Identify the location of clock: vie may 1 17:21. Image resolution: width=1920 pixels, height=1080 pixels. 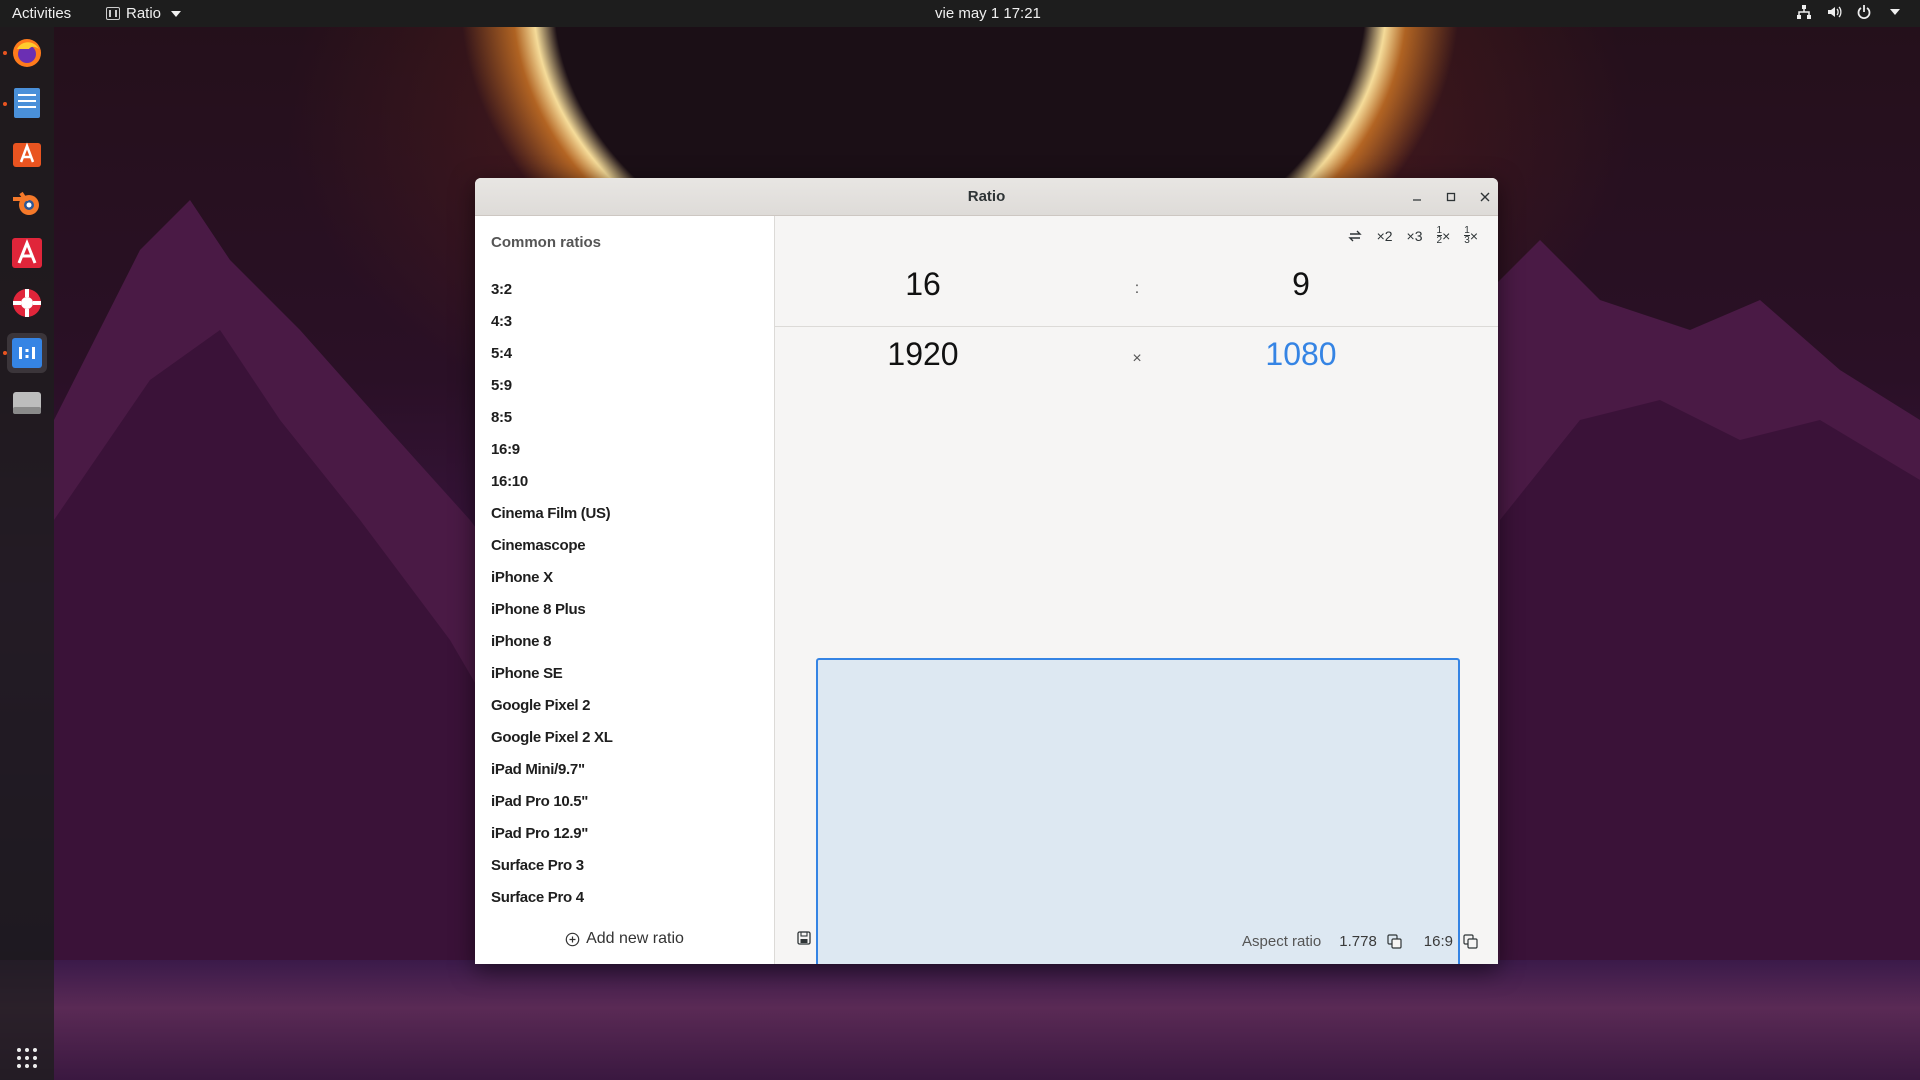
(988, 13).